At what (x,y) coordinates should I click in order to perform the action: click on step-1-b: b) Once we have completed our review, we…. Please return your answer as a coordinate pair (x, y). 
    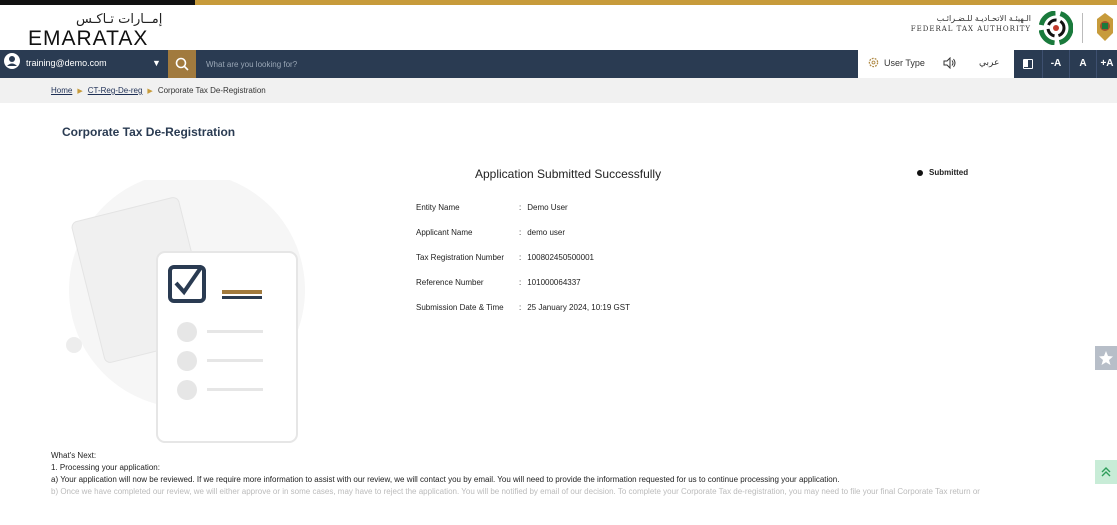
    Looking at the image, I should click on (515, 491).